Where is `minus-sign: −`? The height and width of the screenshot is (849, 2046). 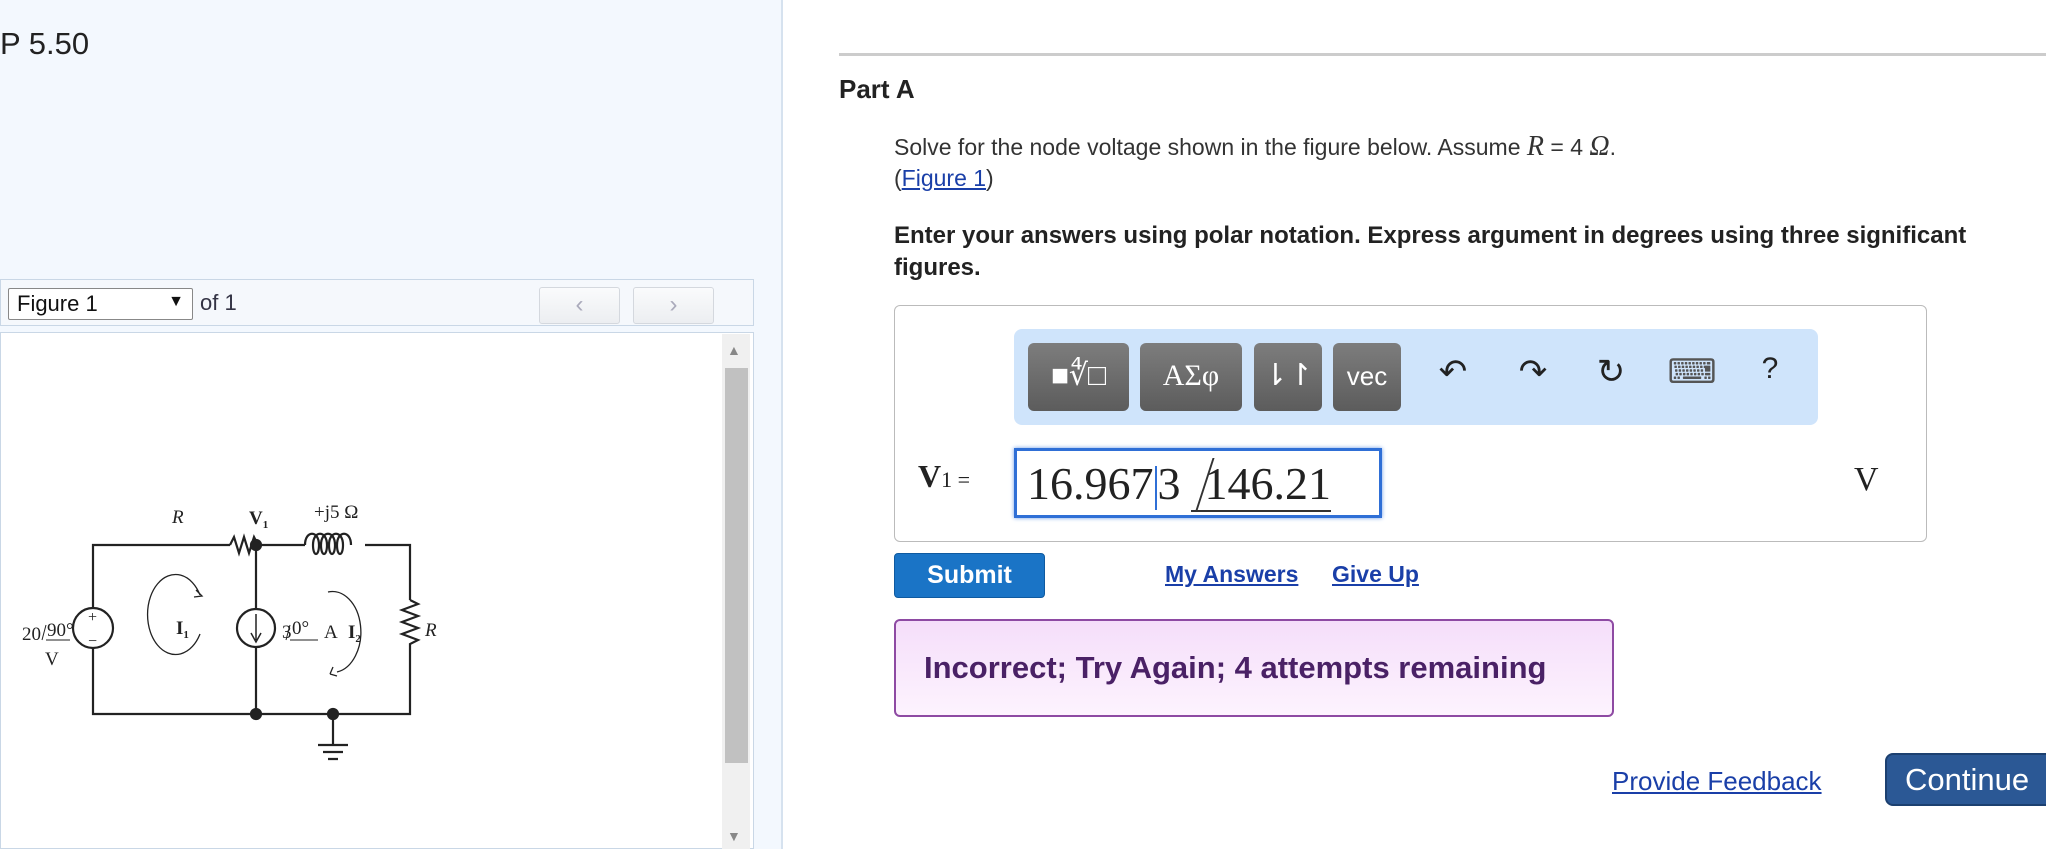
minus-sign: − is located at coordinates (92, 641).